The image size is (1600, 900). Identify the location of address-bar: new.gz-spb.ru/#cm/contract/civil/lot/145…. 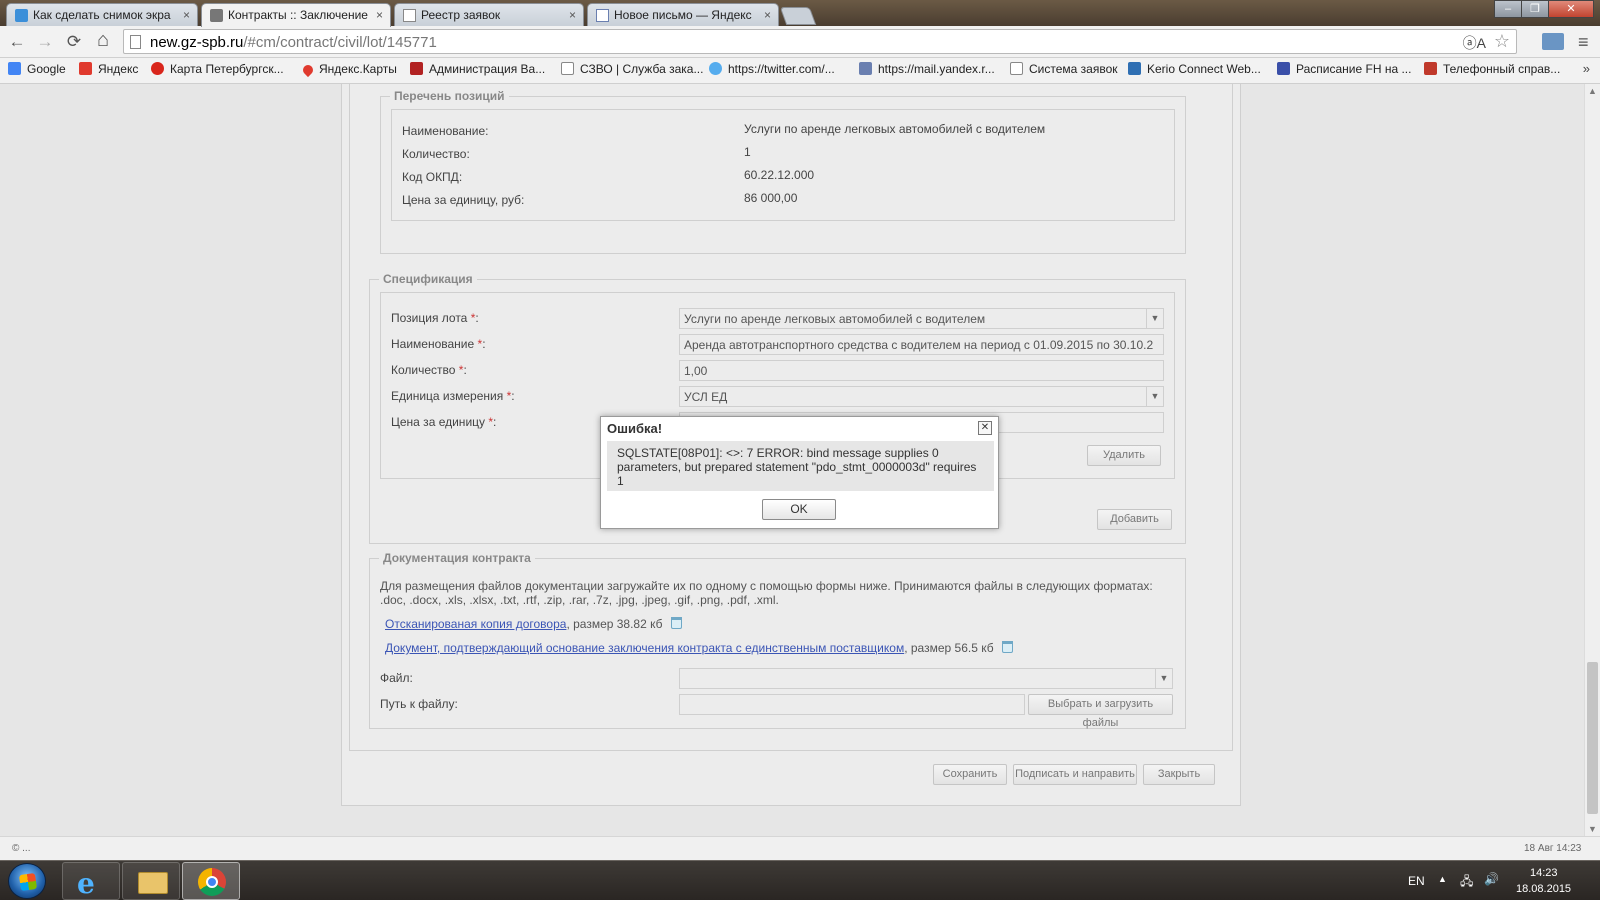
(820, 41).